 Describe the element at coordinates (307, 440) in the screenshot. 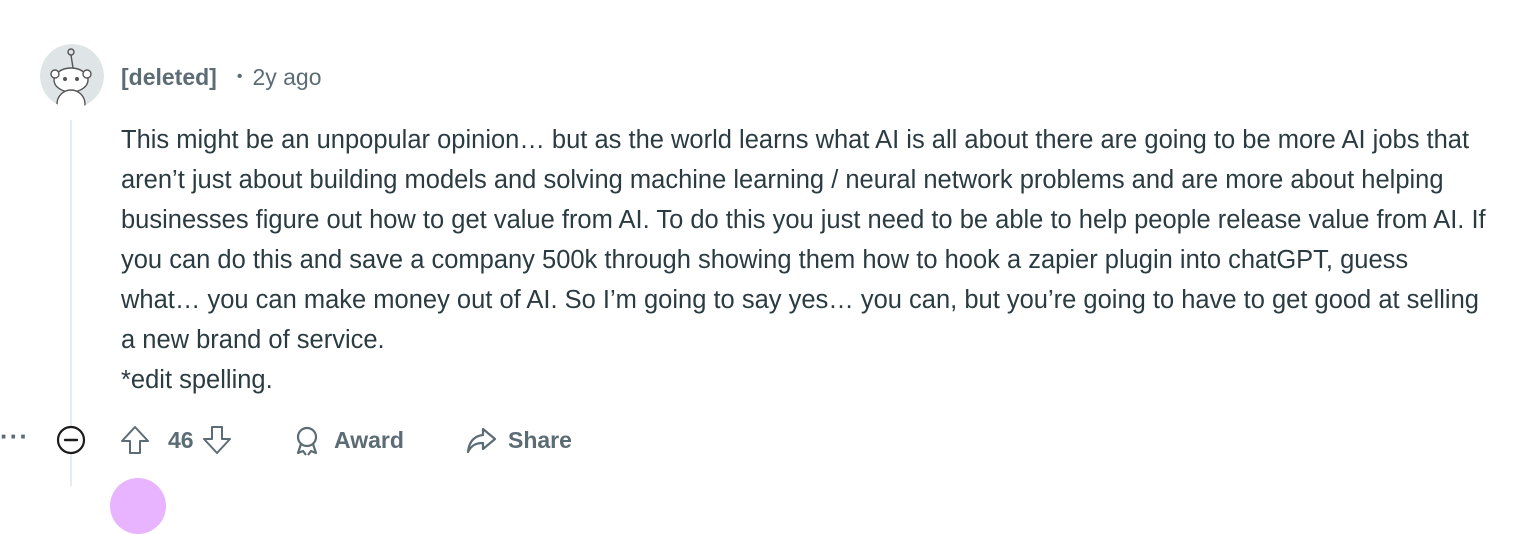

I see `award-icon` at that location.